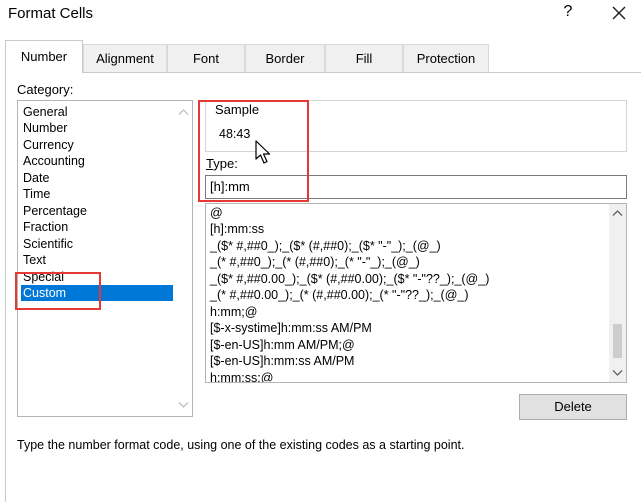 This screenshot has height=502, width=643. What do you see at coordinates (44, 56) in the screenshot?
I see `tab-number: Number` at bounding box center [44, 56].